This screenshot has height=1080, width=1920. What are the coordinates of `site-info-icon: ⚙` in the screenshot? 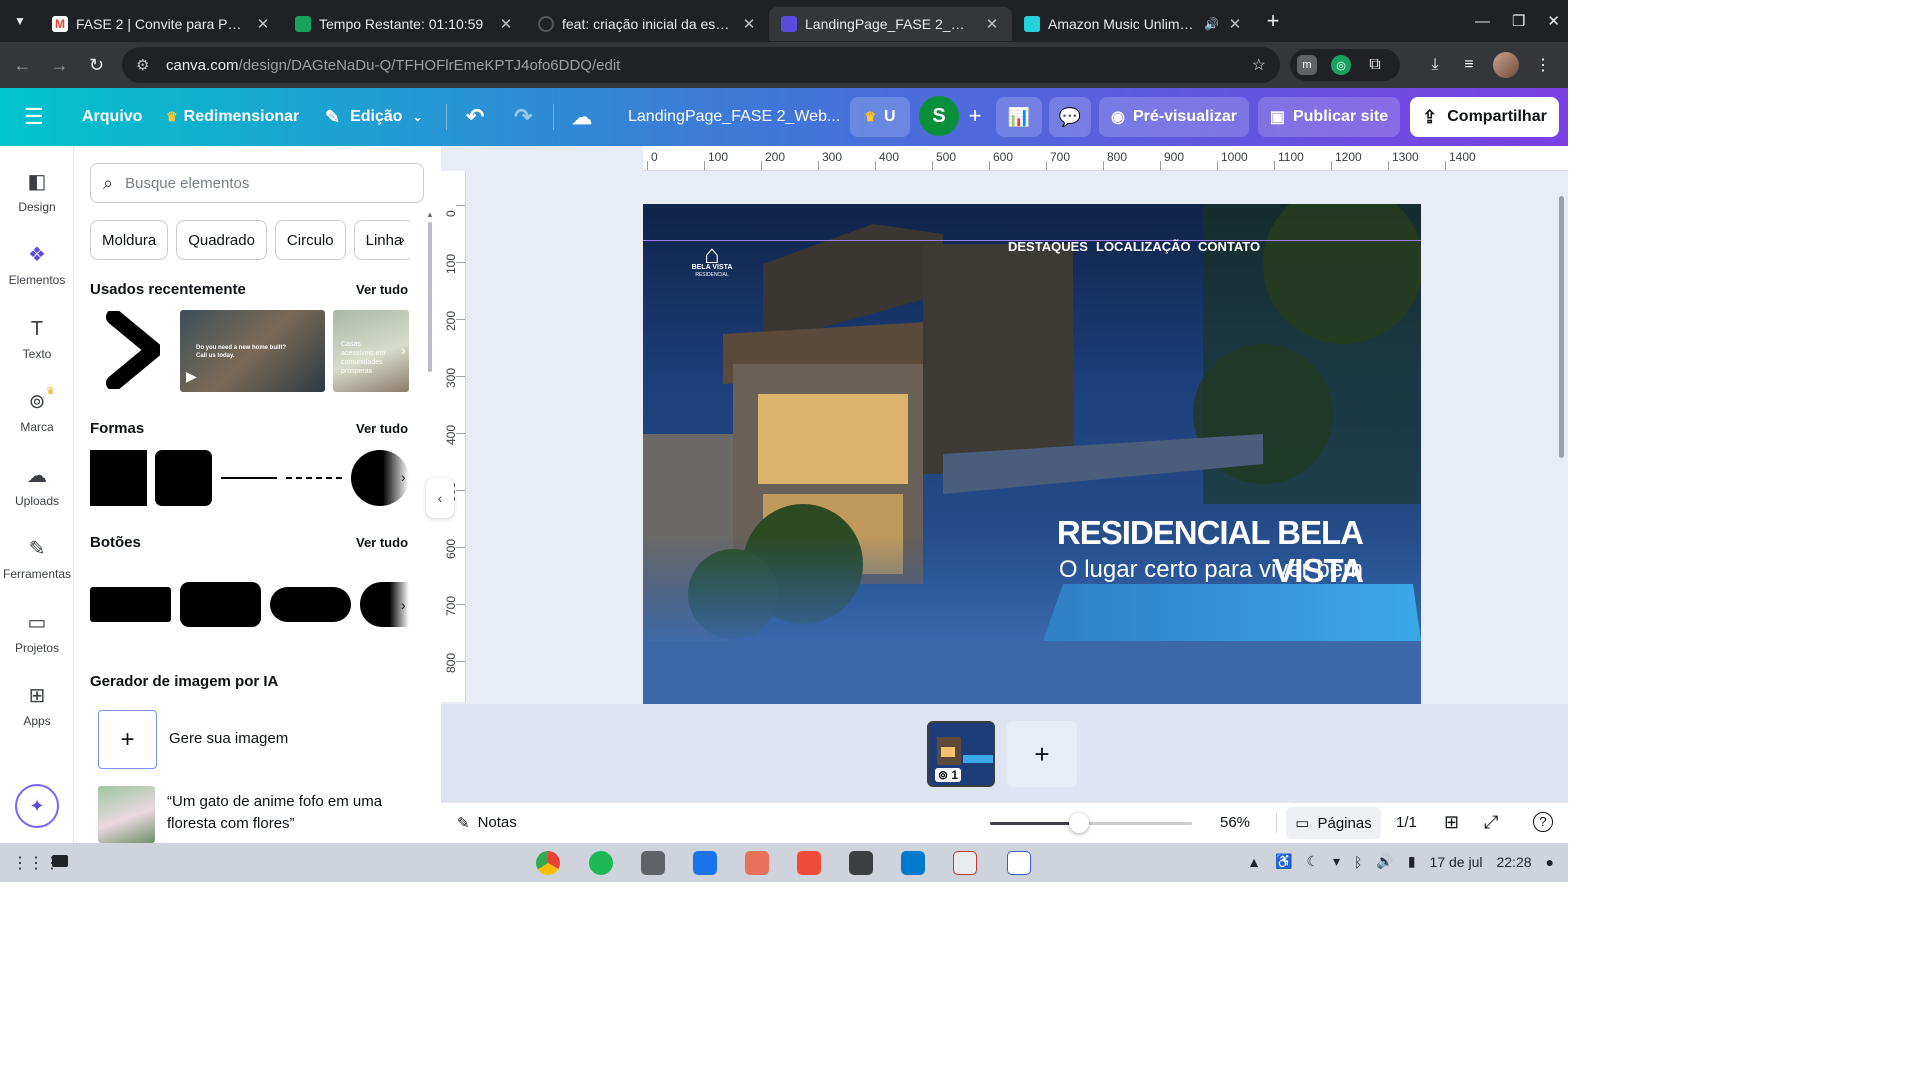 It's located at (144, 65).